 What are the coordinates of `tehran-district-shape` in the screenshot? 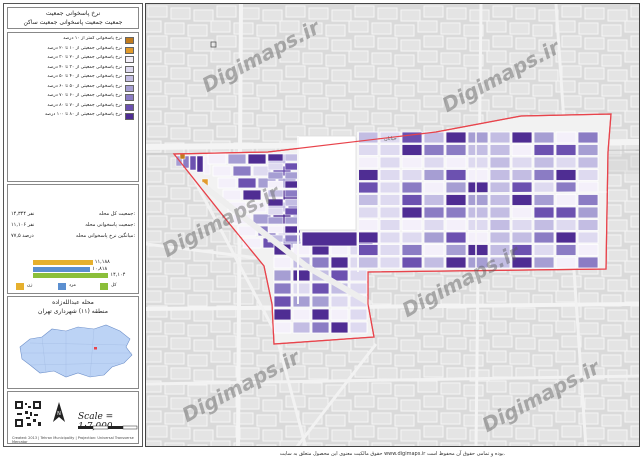 It's located at (76, 351).